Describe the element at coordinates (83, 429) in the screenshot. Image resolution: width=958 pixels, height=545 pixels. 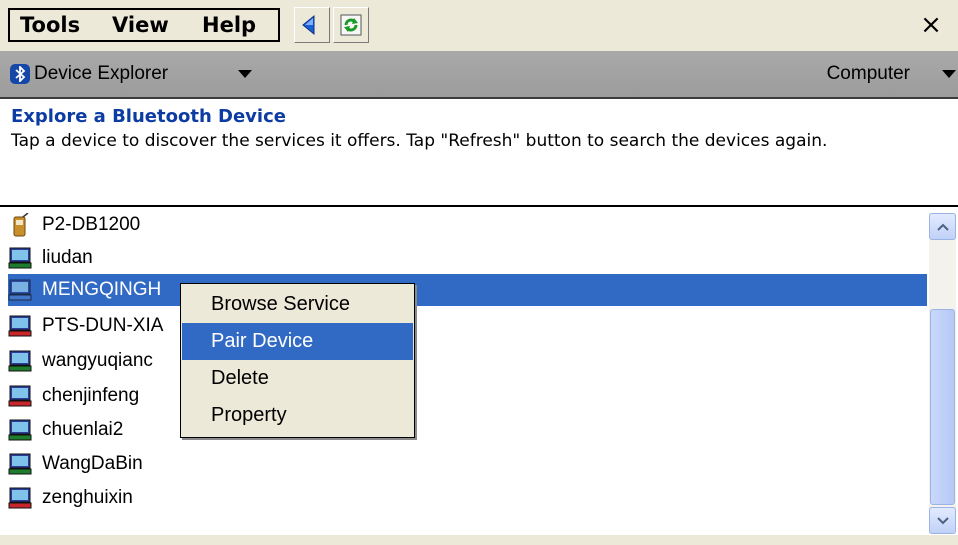
I see `device-name: chuenlai2` at that location.